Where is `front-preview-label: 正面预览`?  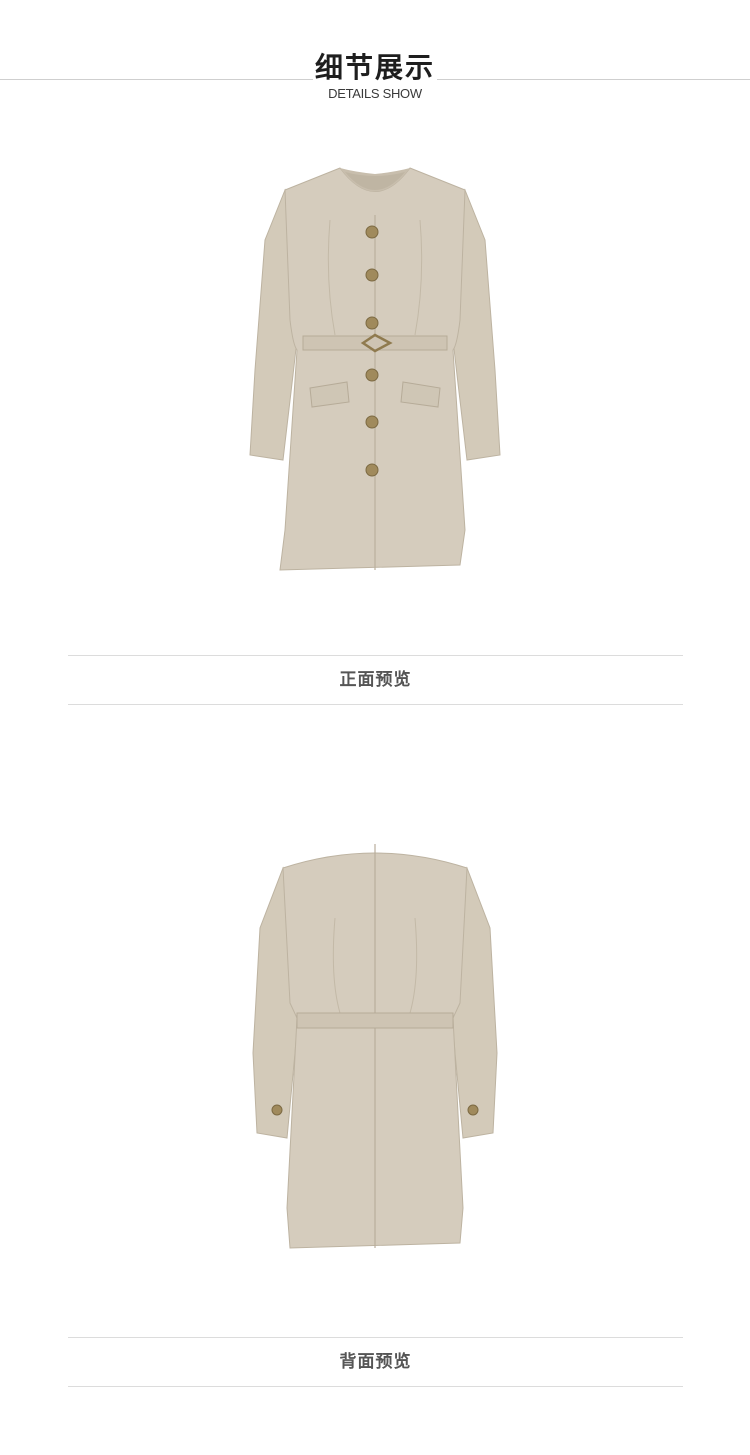
front-preview-label: 正面预览 is located at coordinates (375, 680).